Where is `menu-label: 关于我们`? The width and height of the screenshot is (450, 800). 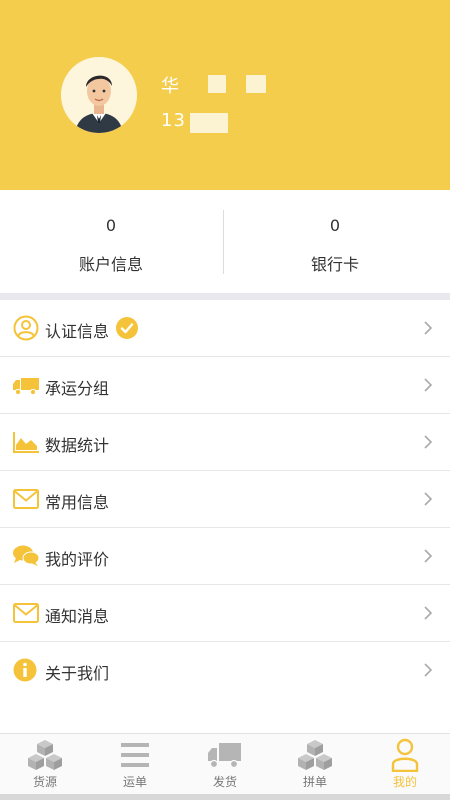
menu-label: 关于我们 is located at coordinates (77, 673).